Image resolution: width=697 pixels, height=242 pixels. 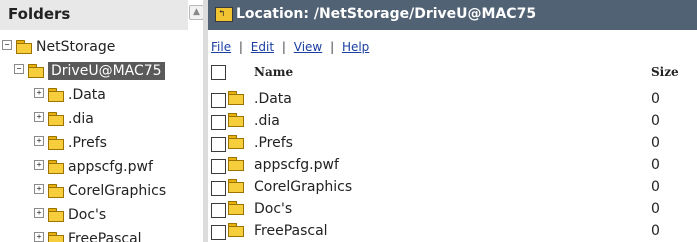 I want to click on select-all-checkbox, so click(x=218, y=72).